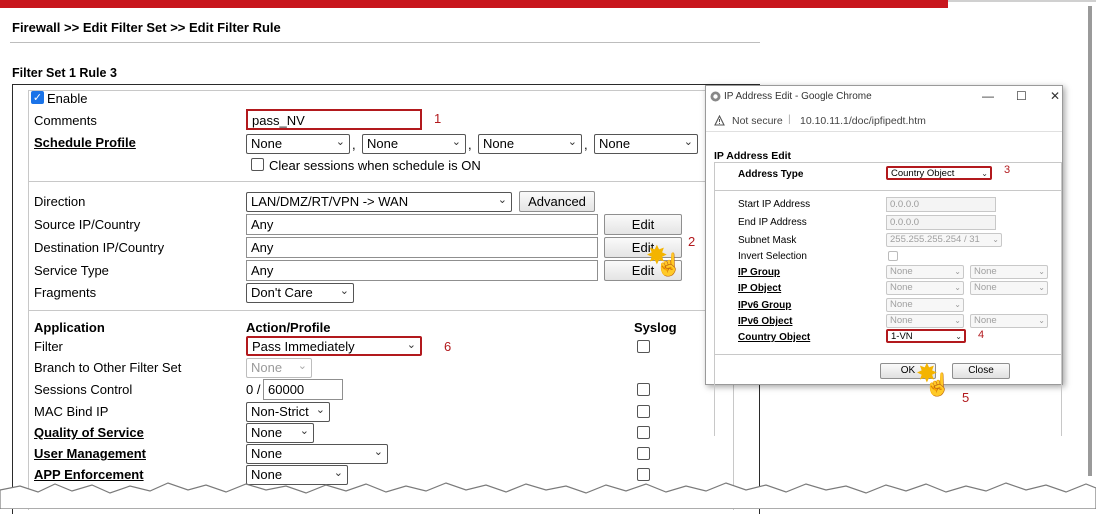 This screenshot has width=1096, height=514. I want to click on qos-select: None ⌄, so click(280, 433).